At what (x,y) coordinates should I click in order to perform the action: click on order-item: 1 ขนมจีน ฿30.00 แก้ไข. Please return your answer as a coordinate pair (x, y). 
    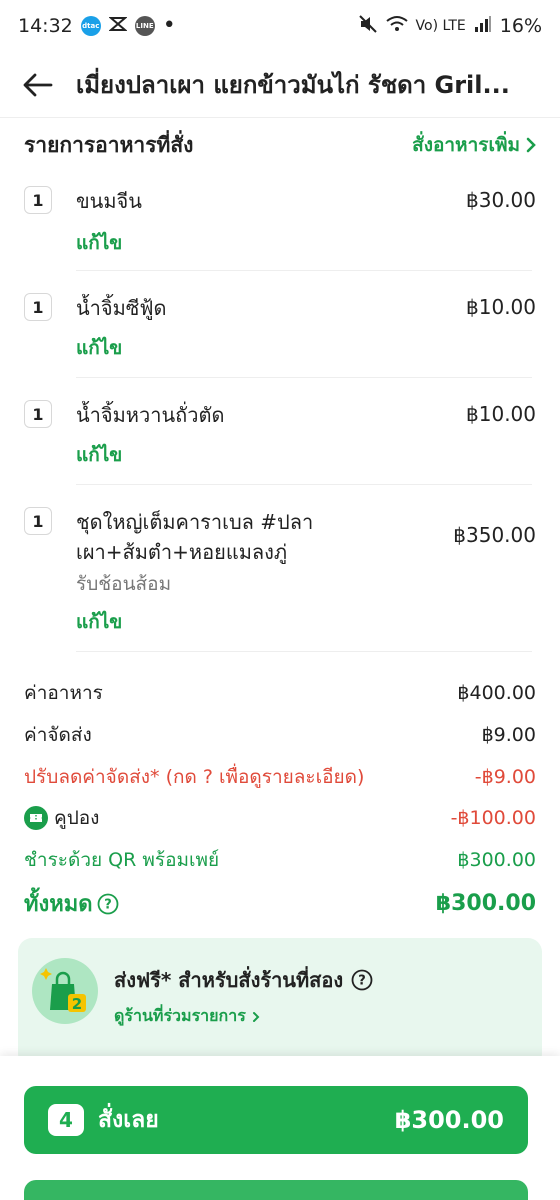
    Looking at the image, I should click on (280, 222).